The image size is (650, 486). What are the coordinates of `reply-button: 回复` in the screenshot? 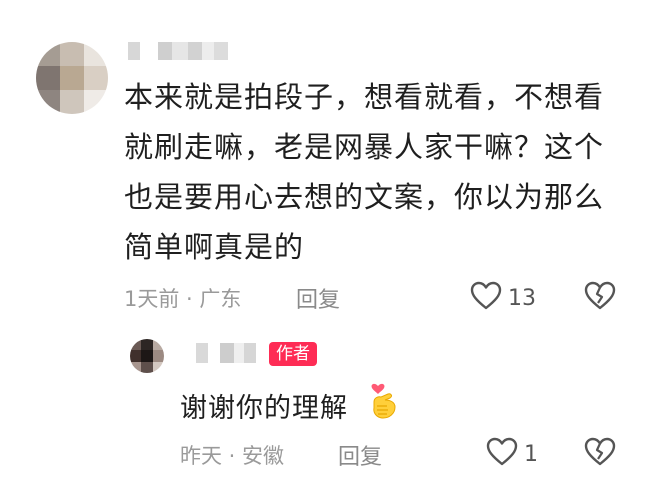 It's located at (318, 298).